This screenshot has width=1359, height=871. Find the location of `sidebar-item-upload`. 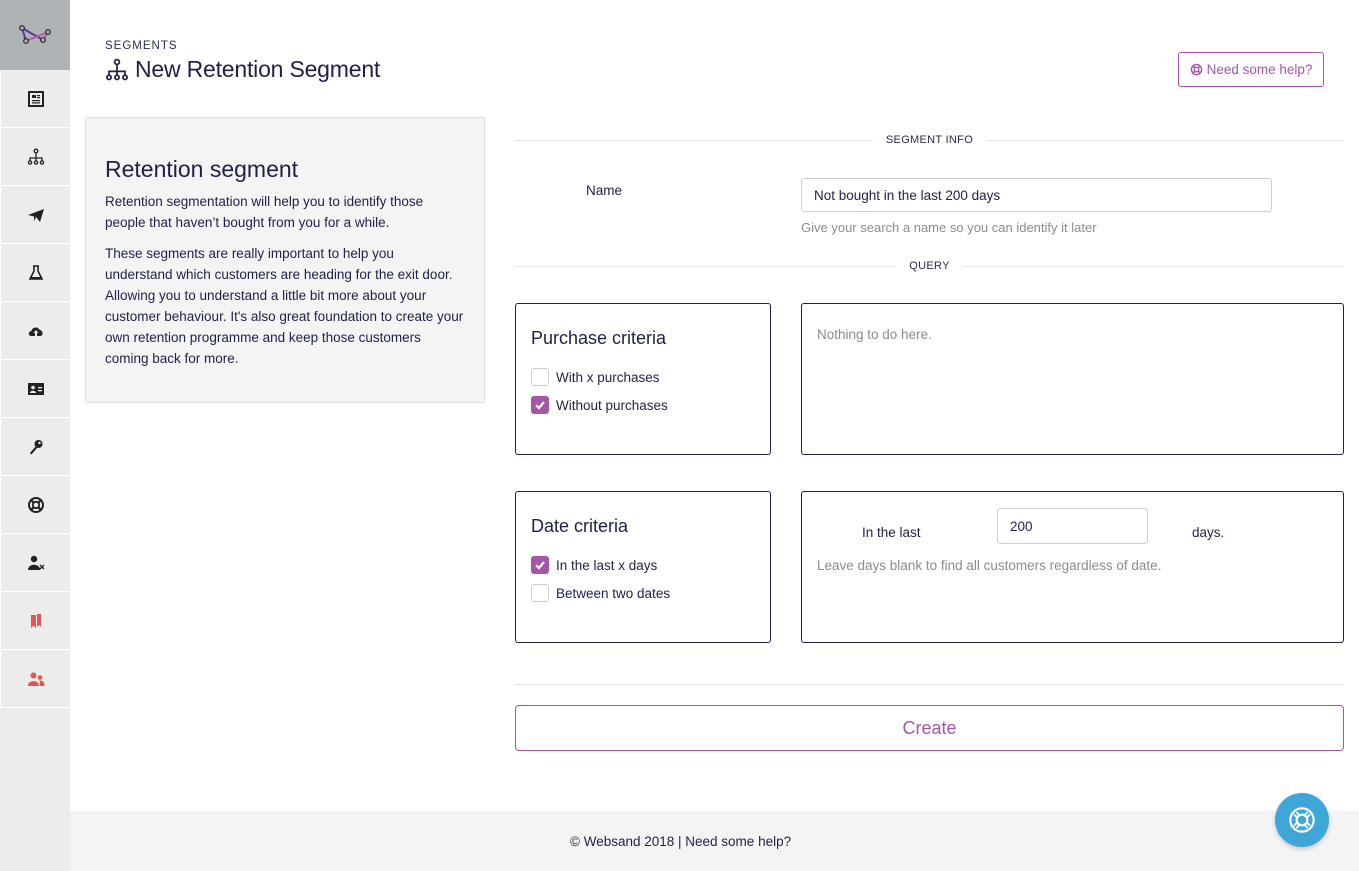

sidebar-item-upload is located at coordinates (35, 331).